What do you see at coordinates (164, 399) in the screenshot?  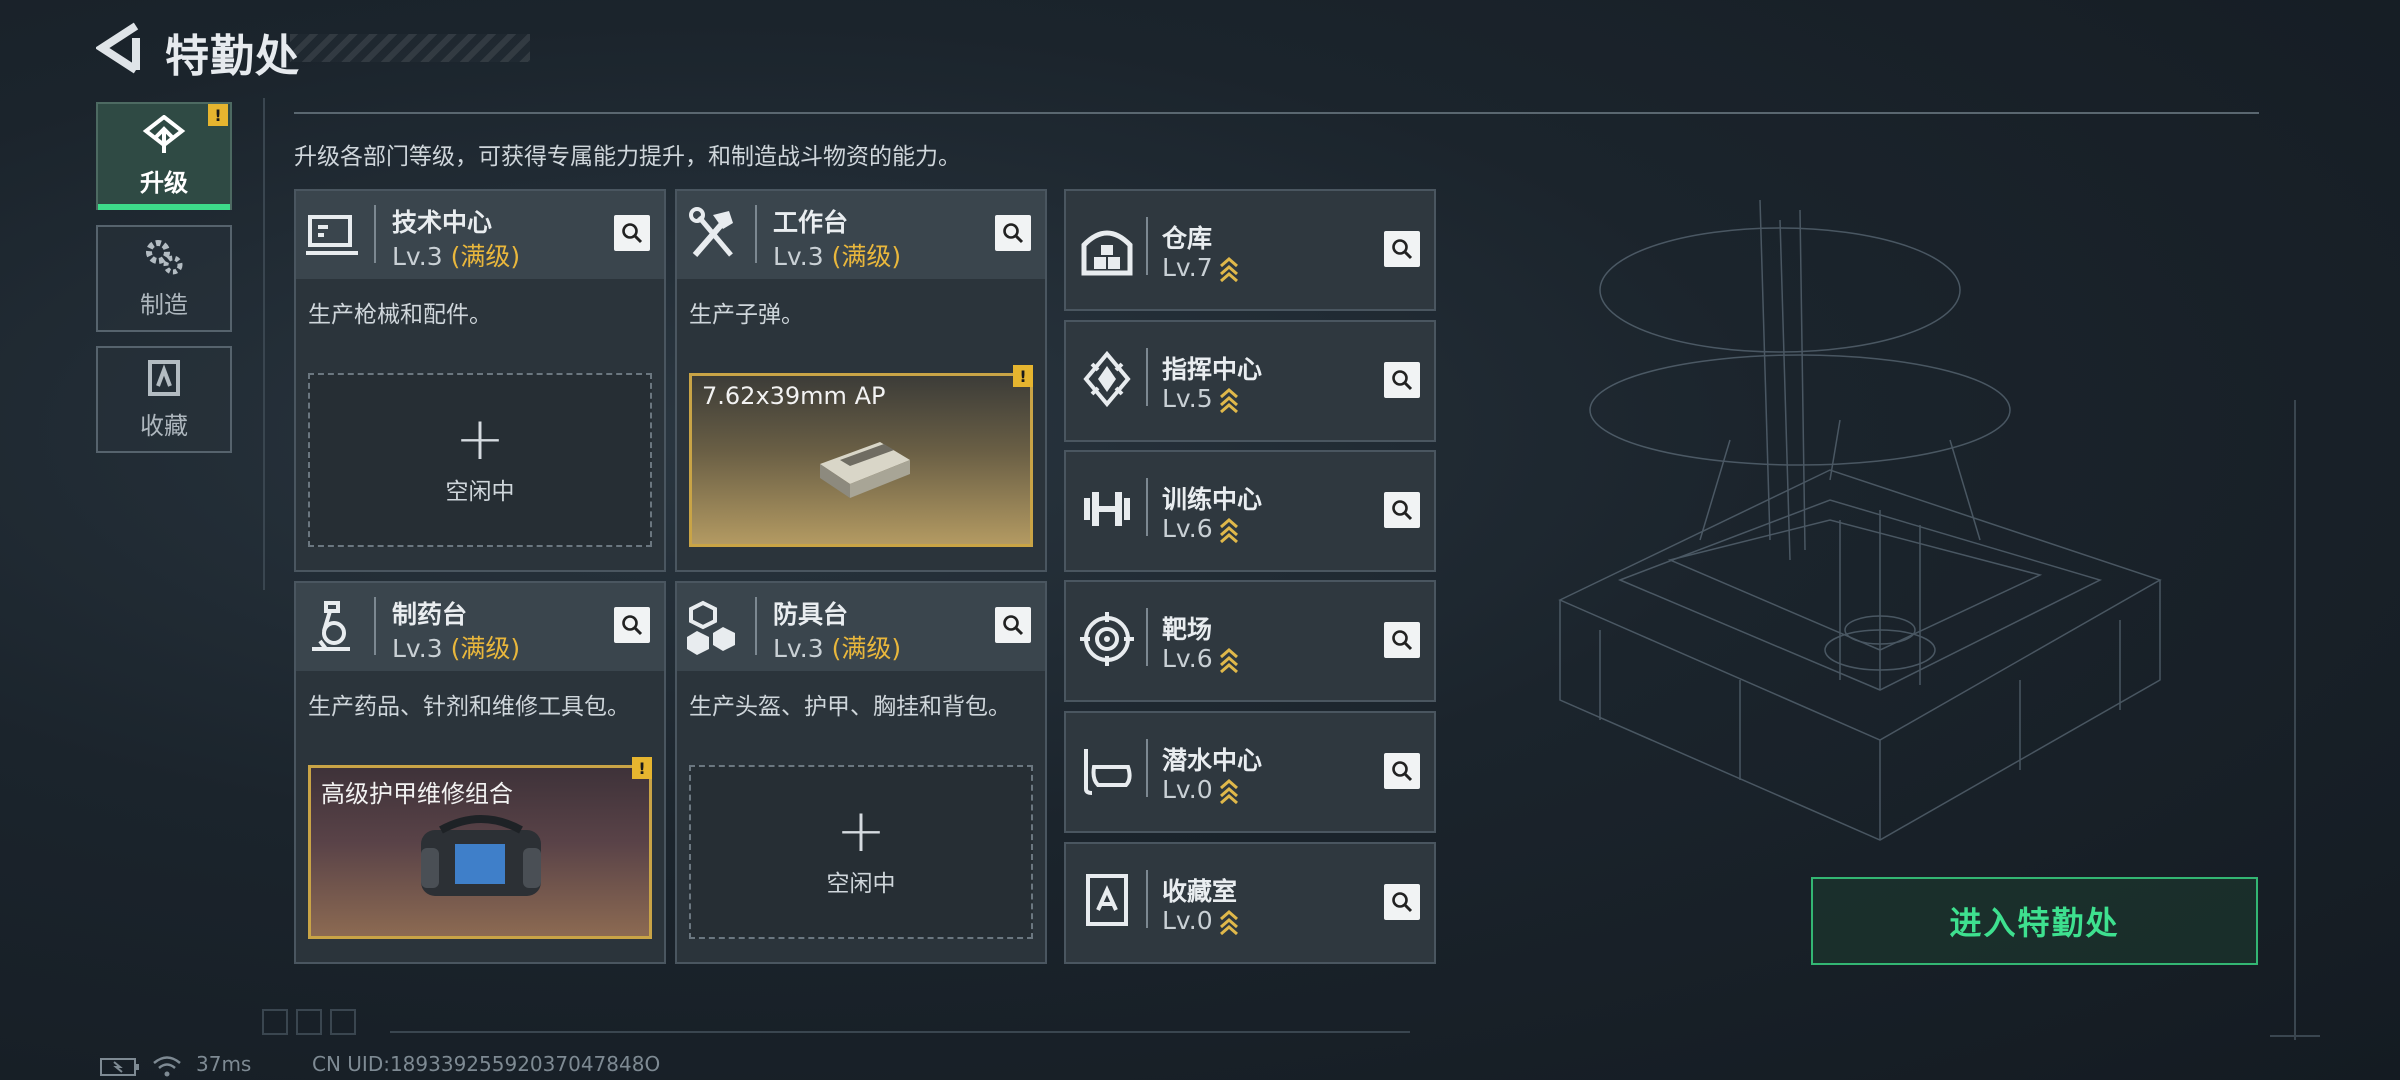 I see `nav-tab-collection: 收藏` at bounding box center [164, 399].